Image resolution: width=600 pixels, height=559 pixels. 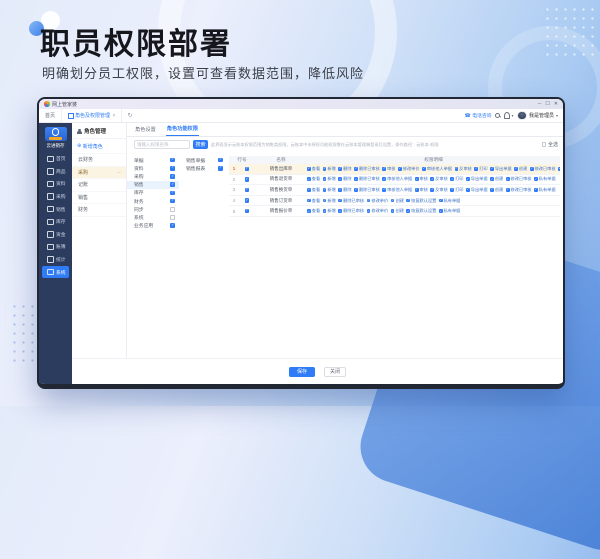 I want to click on permission-search-input, so click(x=162, y=144).